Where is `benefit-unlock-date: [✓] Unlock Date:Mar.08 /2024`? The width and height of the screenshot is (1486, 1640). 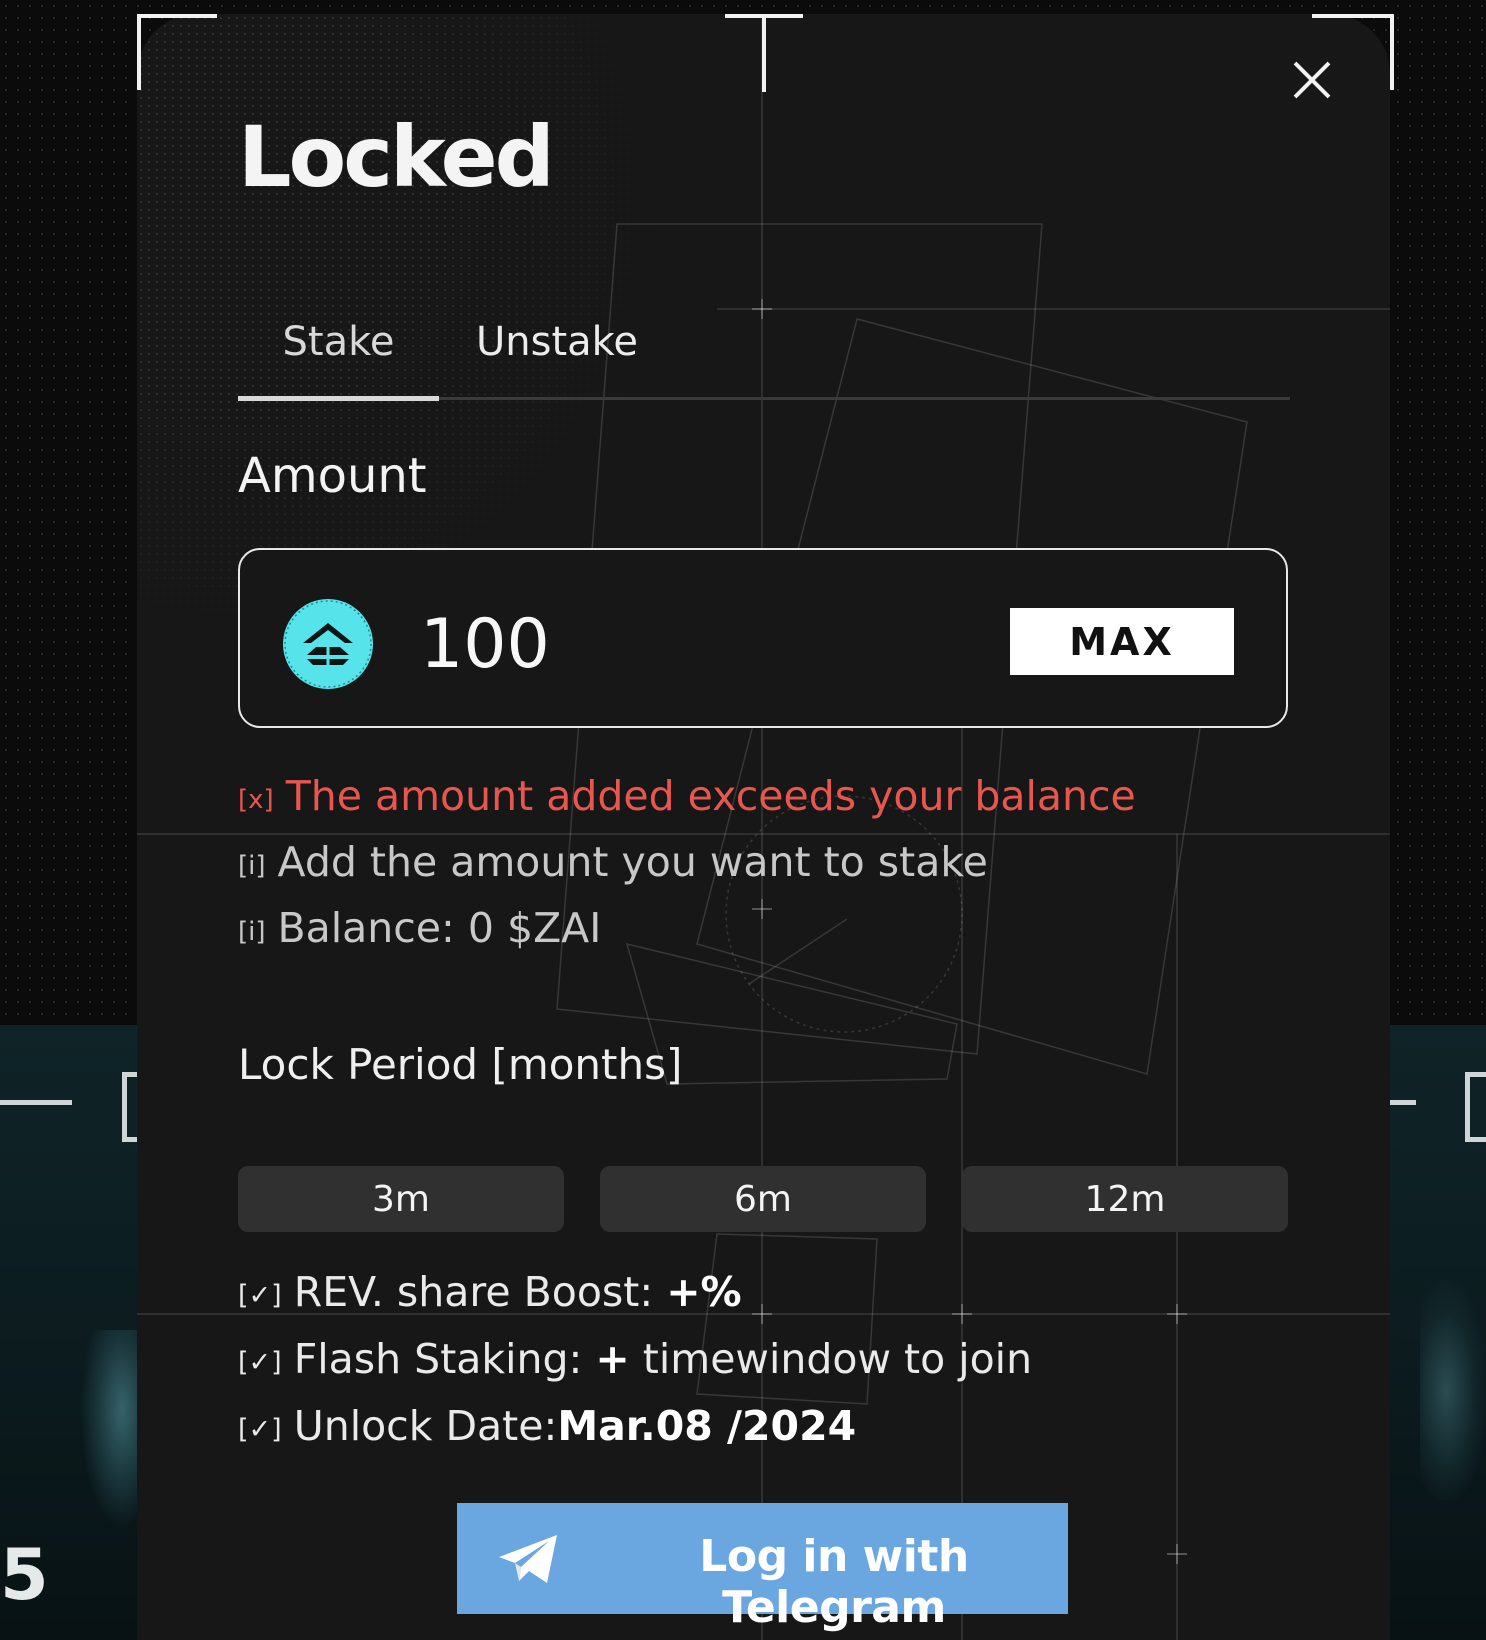 benefit-unlock-date: [✓] Unlock Date:Mar.08 /2024 is located at coordinates (547, 1426).